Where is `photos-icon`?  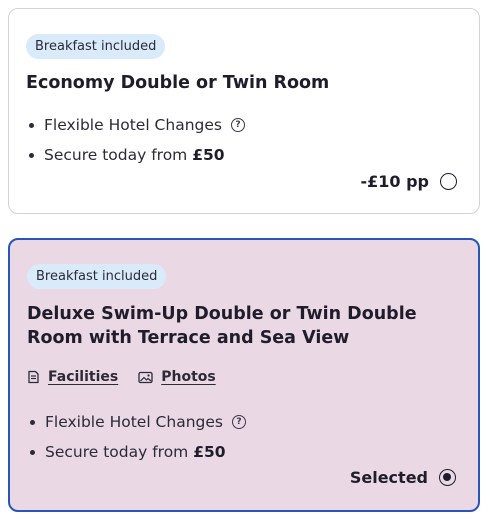 photos-icon is located at coordinates (145, 377).